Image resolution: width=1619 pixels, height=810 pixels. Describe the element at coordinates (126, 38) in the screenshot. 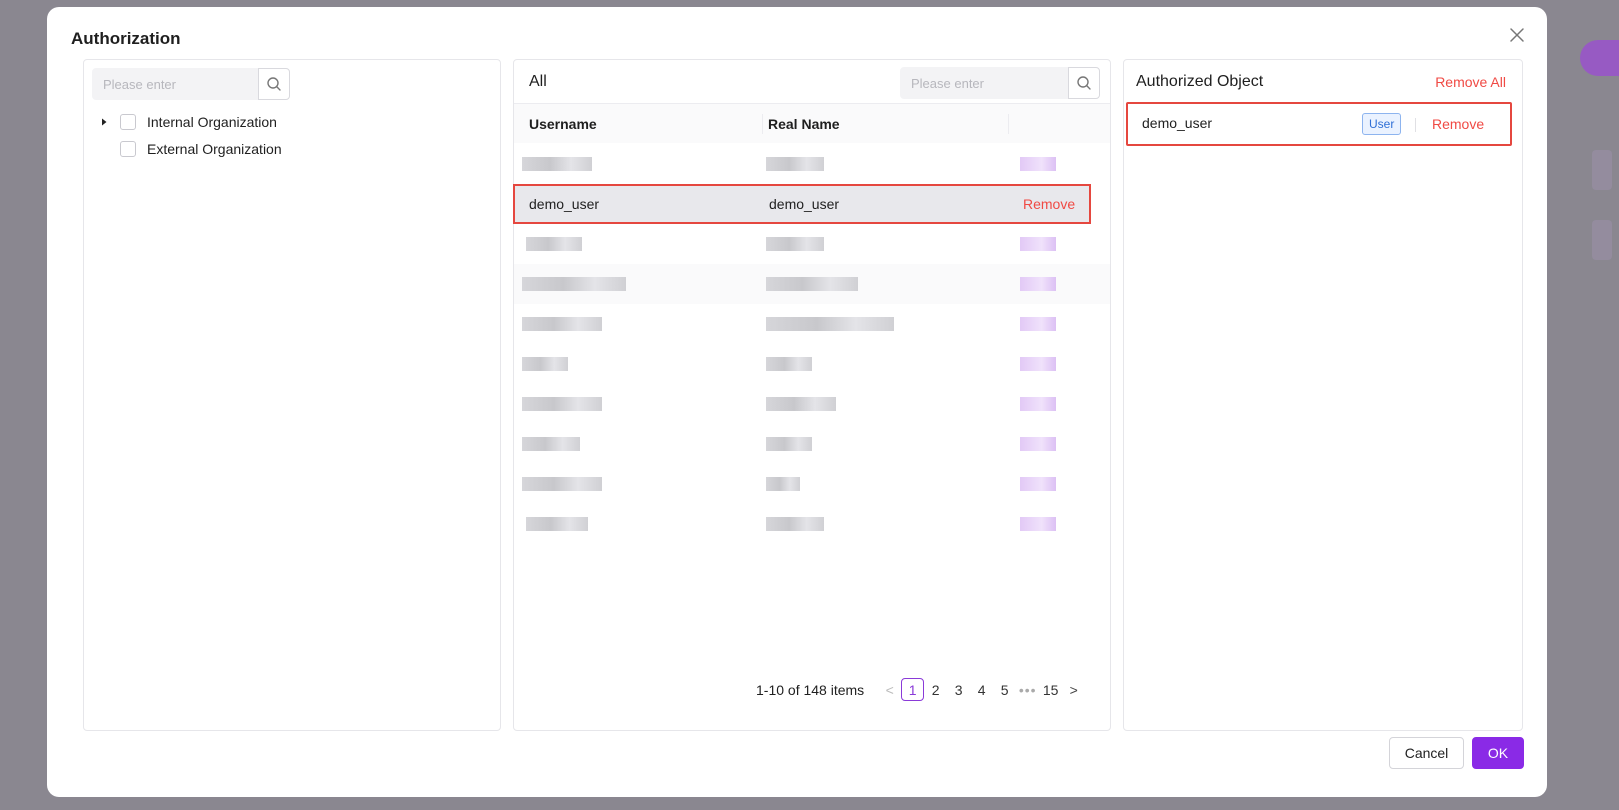

I see `modal-title: Authorization` at that location.